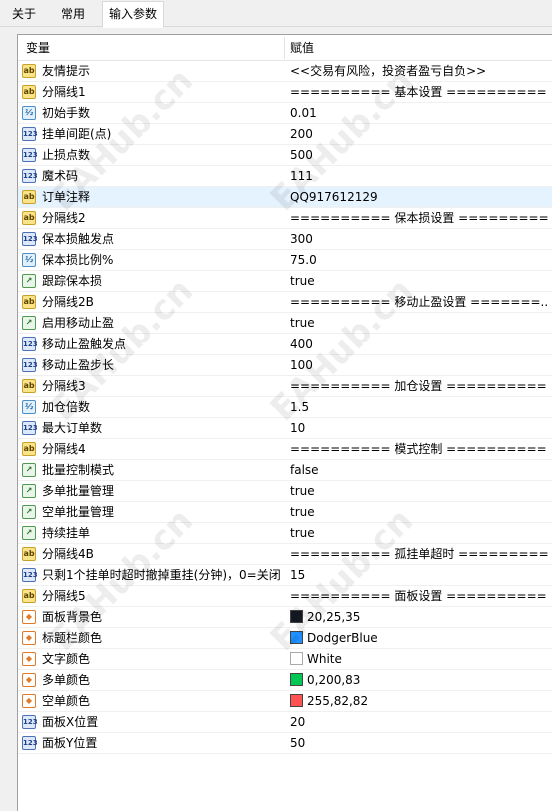  What do you see at coordinates (419, 365) in the screenshot?
I see `variable-value: 100` at bounding box center [419, 365].